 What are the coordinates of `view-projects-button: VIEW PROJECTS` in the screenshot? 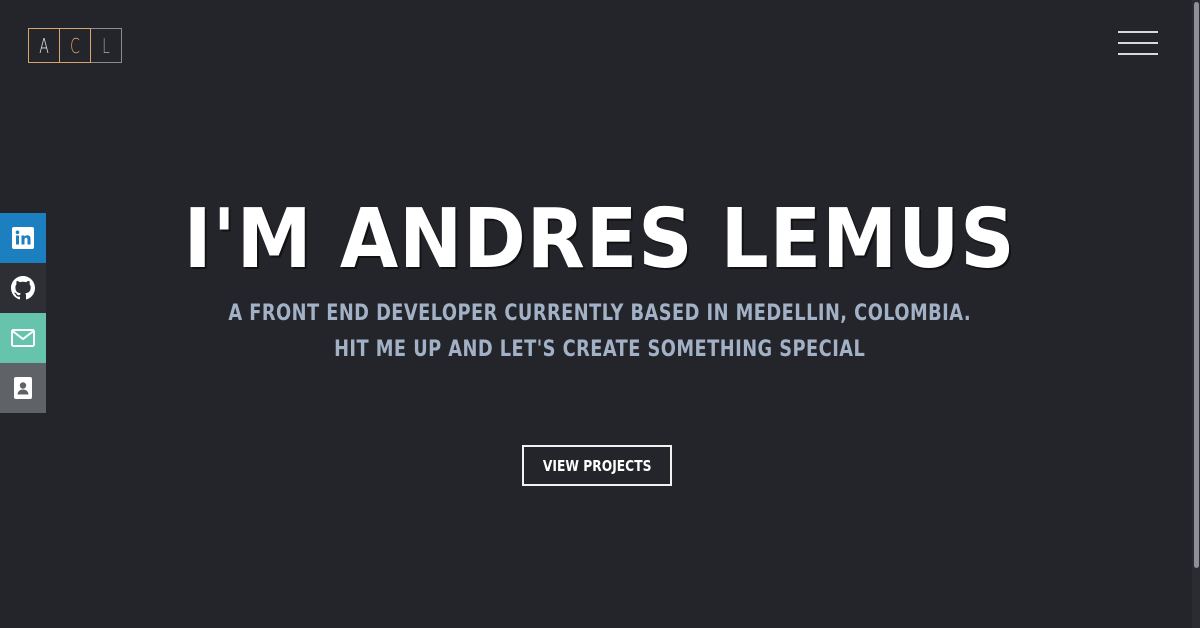 It's located at (597, 465).